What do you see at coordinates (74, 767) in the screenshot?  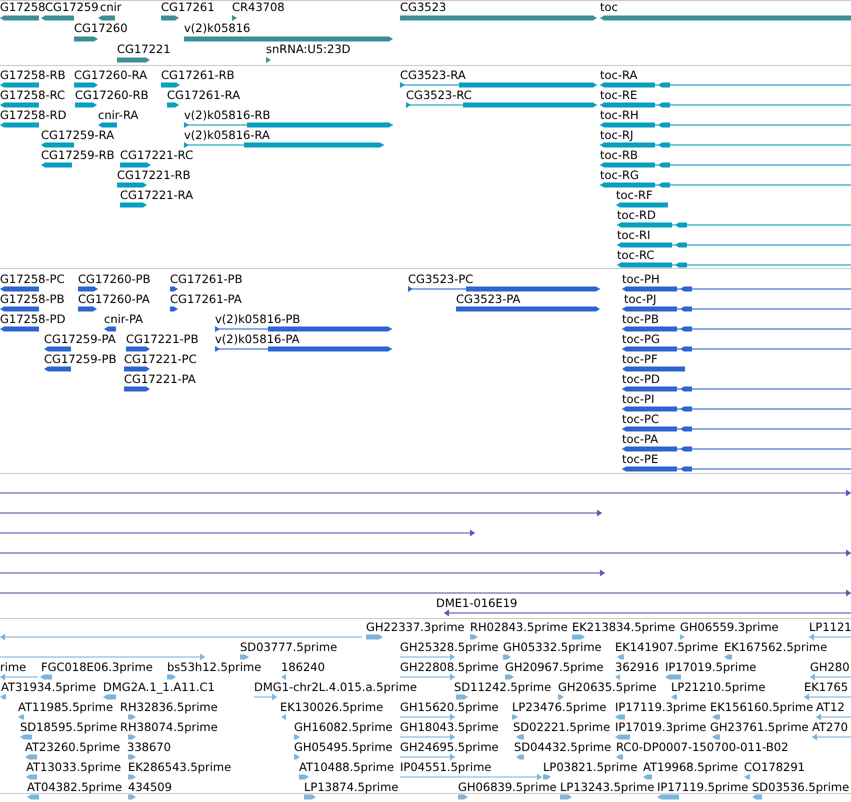 I see `feature-label: AT13033.5prime` at bounding box center [74, 767].